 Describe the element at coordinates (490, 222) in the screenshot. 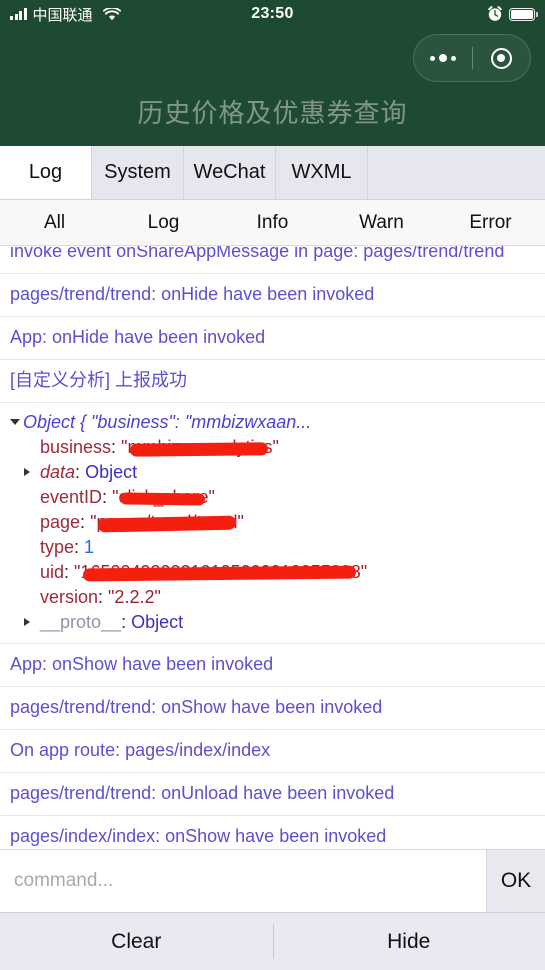

I see `filter-error: Error` at that location.